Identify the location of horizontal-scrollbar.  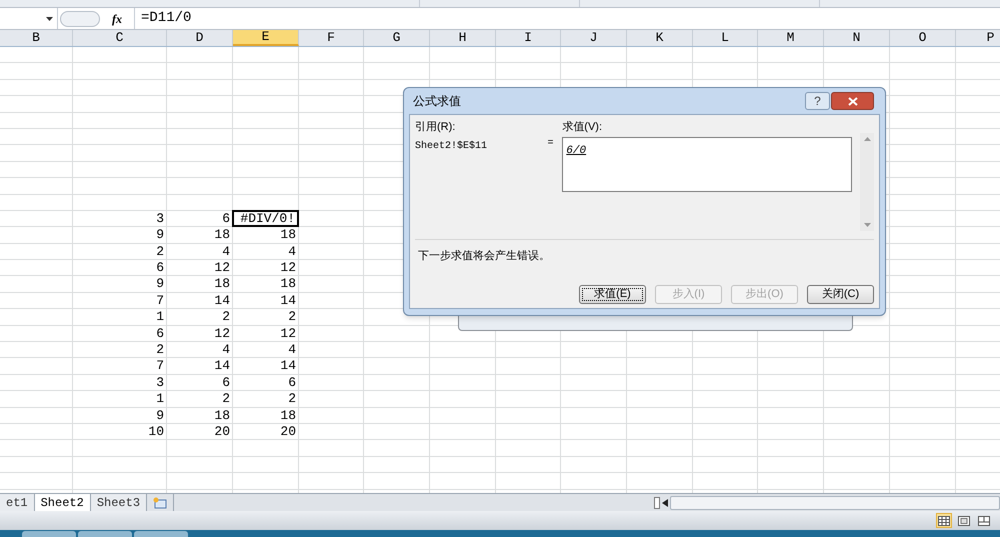
(835, 503).